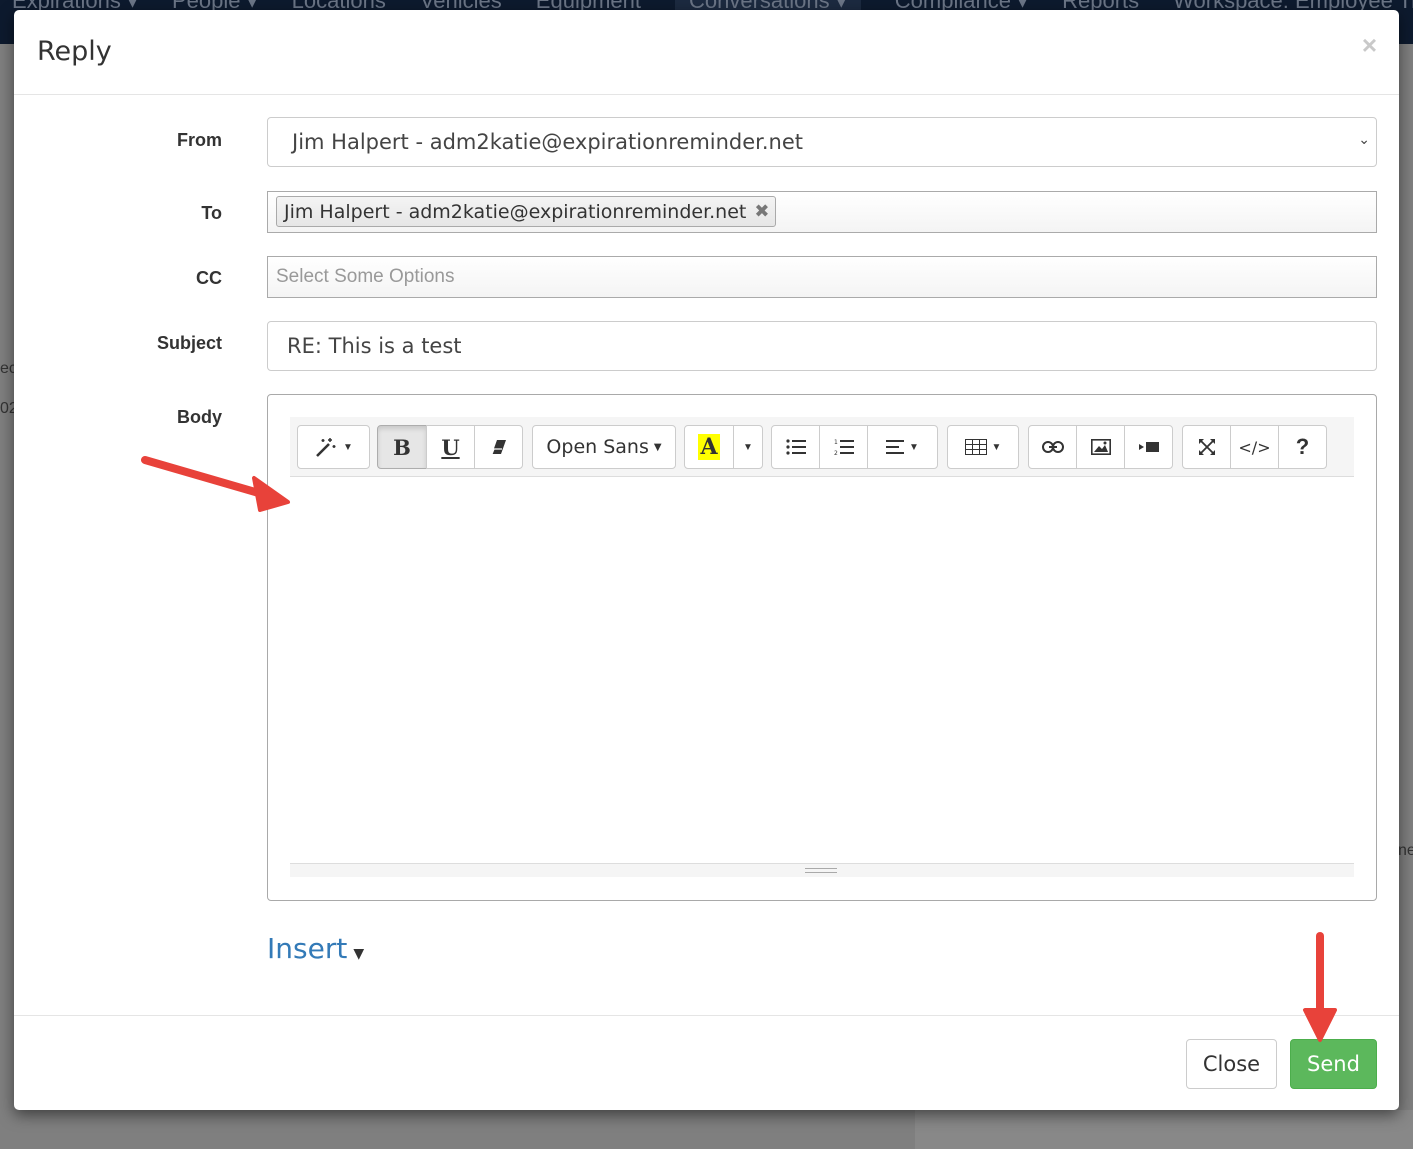 Image resolution: width=1413 pixels, height=1149 pixels. I want to click on unordered-list-button, so click(795, 447).